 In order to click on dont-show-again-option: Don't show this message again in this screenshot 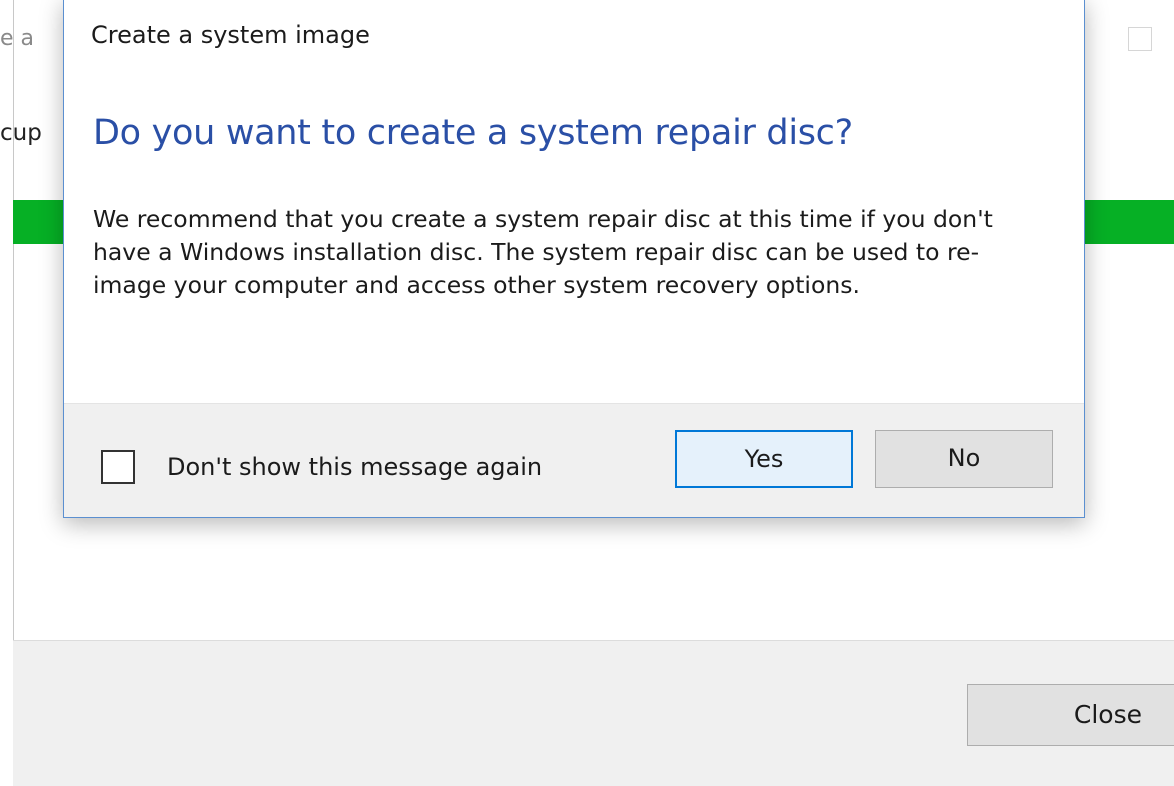, I will do `click(321, 467)`.